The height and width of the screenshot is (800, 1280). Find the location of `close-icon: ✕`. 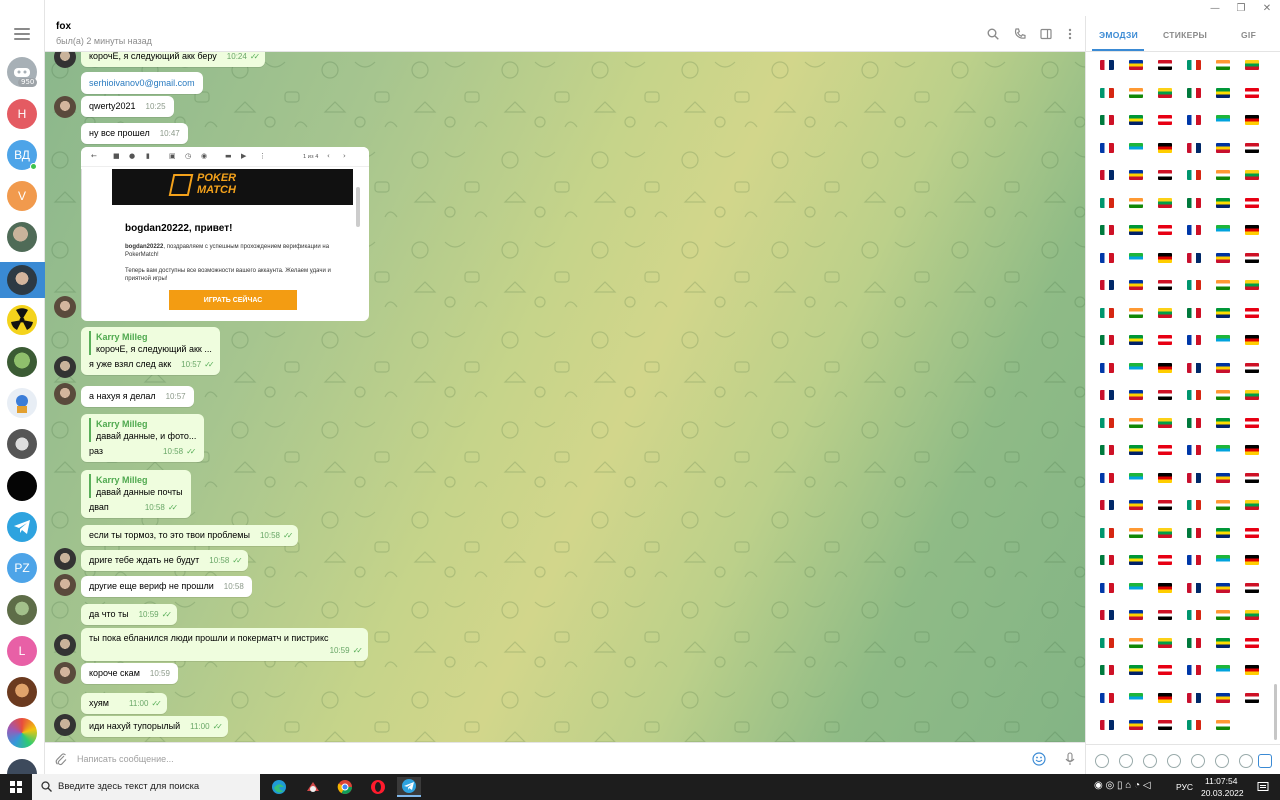

close-icon: ✕ is located at coordinates (1267, 8).